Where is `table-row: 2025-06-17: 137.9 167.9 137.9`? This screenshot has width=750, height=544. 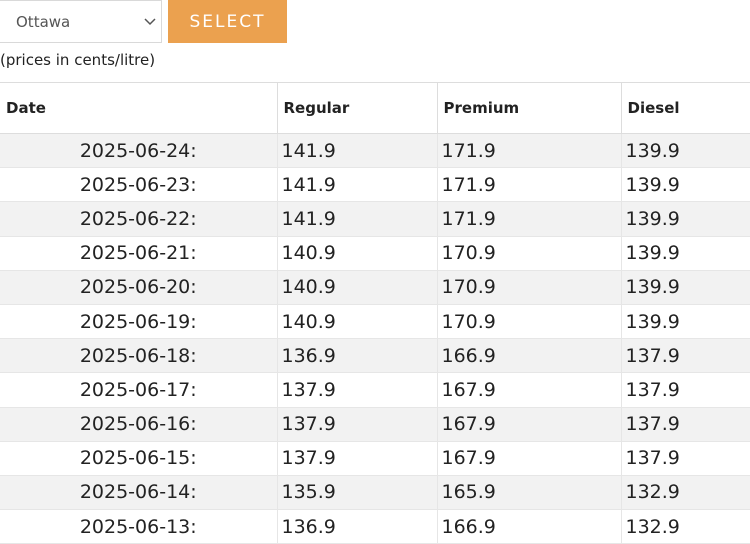
table-row: 2025-06-17: 137.9 167.9 137.9 is located at coordinates (375, 390).